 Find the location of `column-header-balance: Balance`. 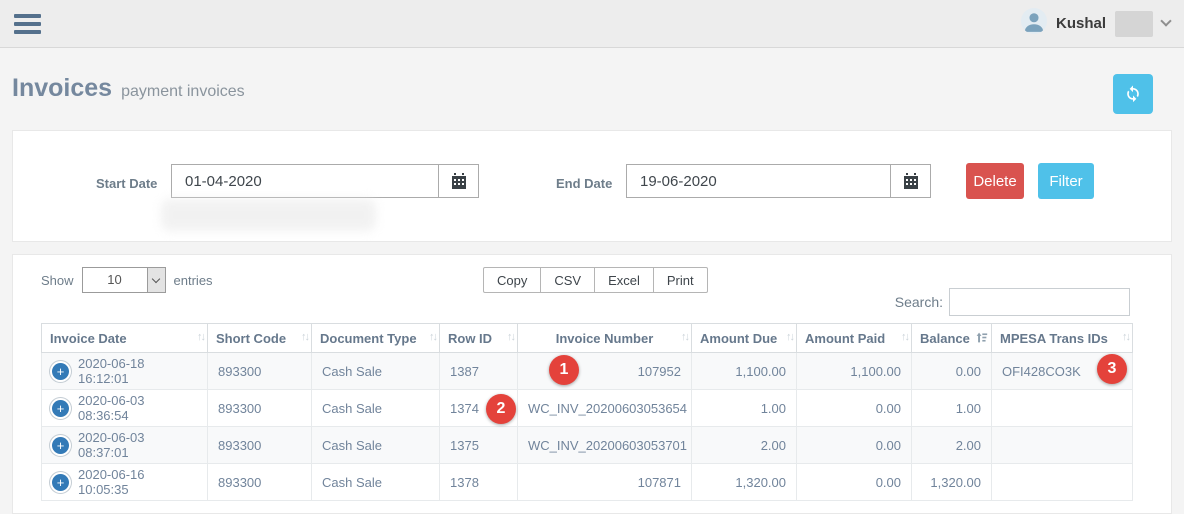

column-header-balance: Balance is located at coordinates (951, 338).